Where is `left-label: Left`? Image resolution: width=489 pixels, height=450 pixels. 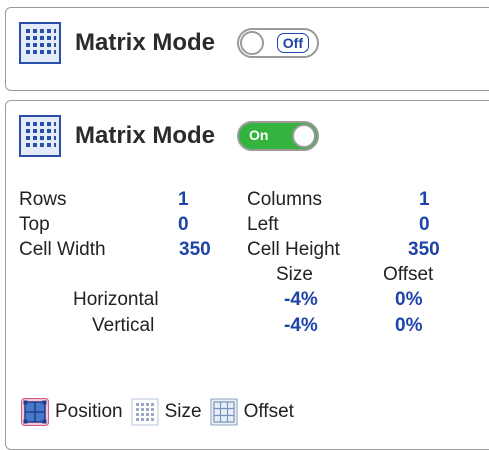
left-label: Left is located at coordinates (263, 224).